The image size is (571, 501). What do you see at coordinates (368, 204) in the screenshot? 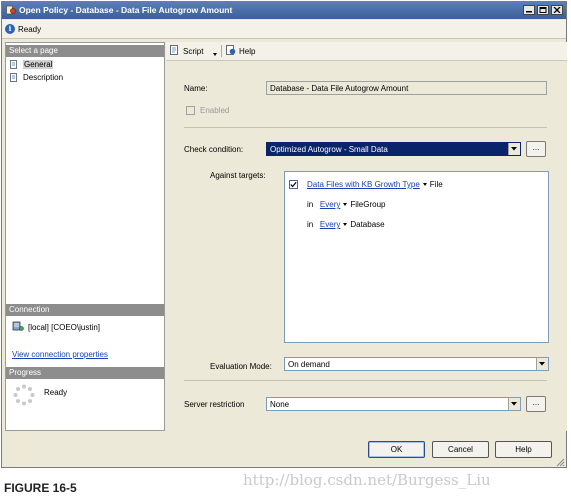
I see `target-filegroup-label: FileGroup` at bounding box center [368, 204].